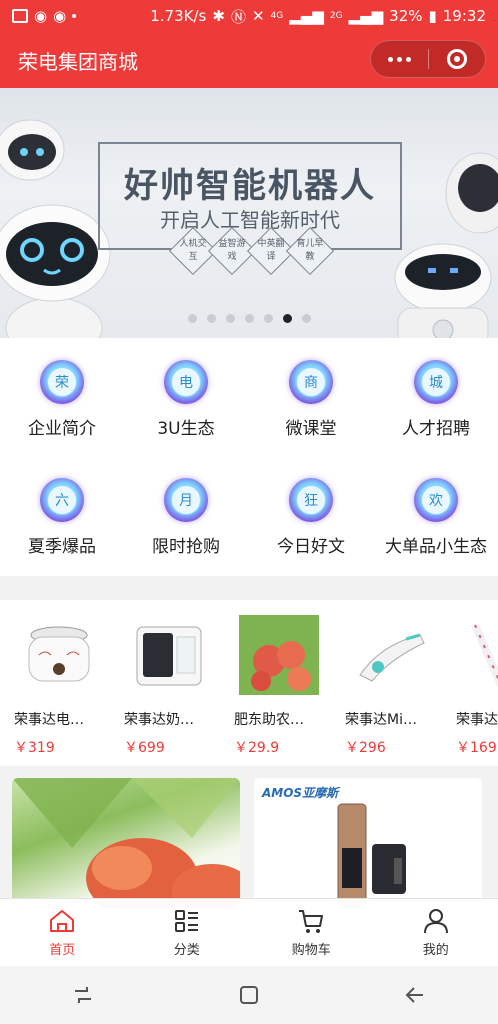 This screenshot has height=1024, width=498. What do you see at coordinates (186, 429) in the screenshot?
I see `menu-label: 3U生态` at bounding box center [186, 429].